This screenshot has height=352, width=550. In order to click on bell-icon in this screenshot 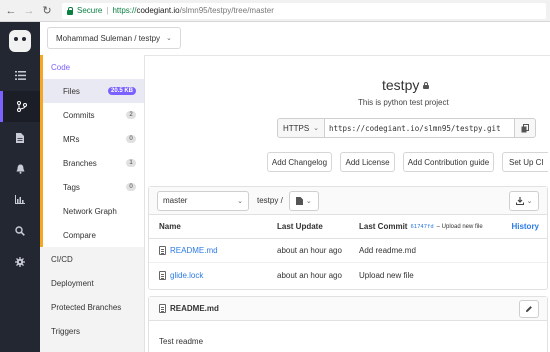, I will do `click(20, 169)`.